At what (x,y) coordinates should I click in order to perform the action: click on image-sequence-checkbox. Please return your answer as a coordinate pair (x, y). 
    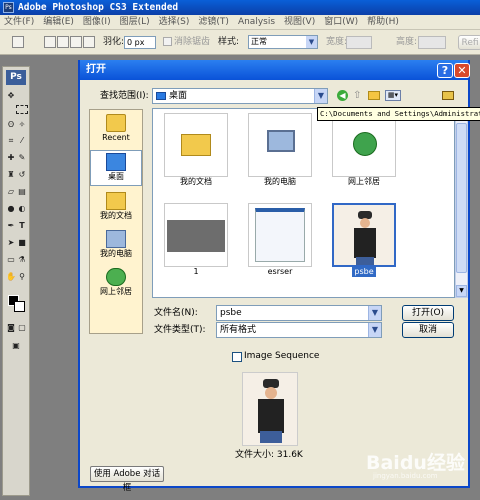
    Looking at the image, I should click on (237, 357).